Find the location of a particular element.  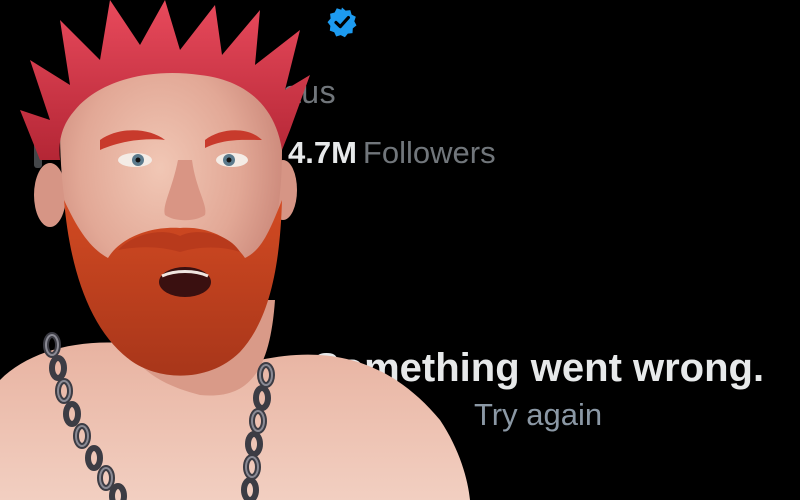

left-ear is located at coordinates (50, 195).